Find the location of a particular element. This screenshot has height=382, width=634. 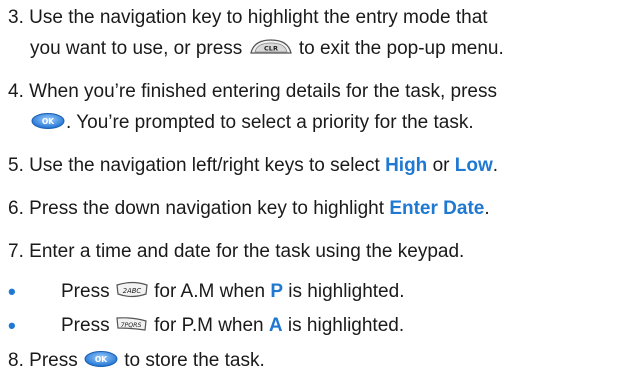

step-number: 7. is located at coordinates (16, 251).